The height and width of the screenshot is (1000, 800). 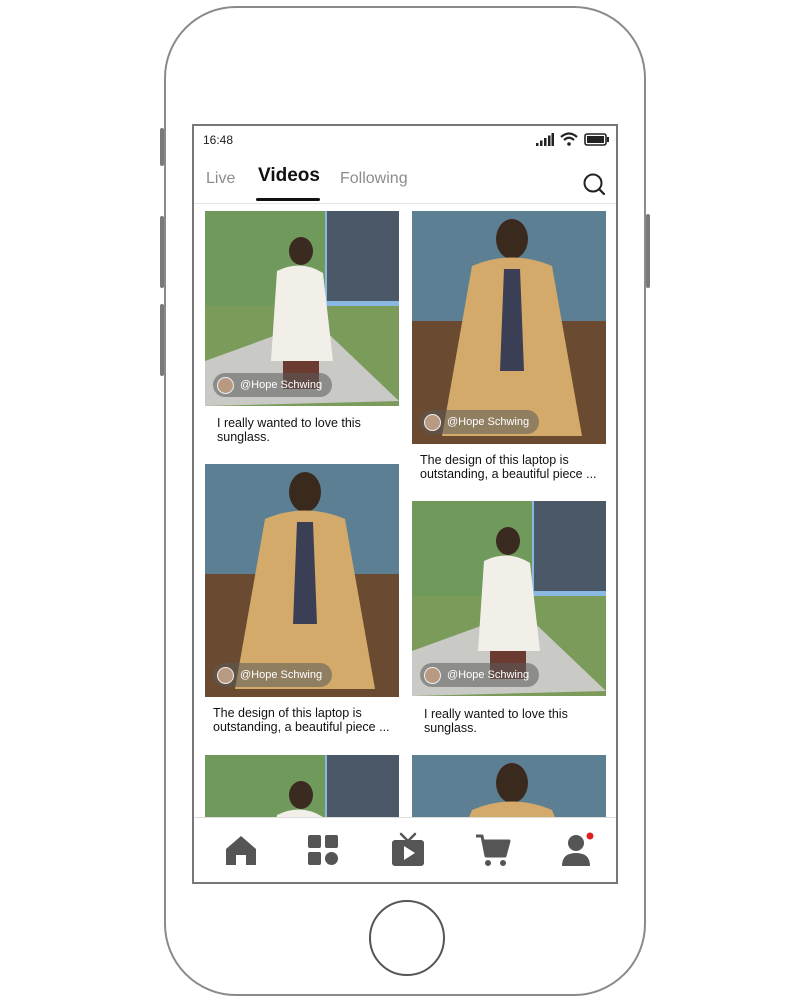 What do you see at coordinates (545, 139) in the screenshot?
I see `signal-icon` at bounding box center [545, 139].